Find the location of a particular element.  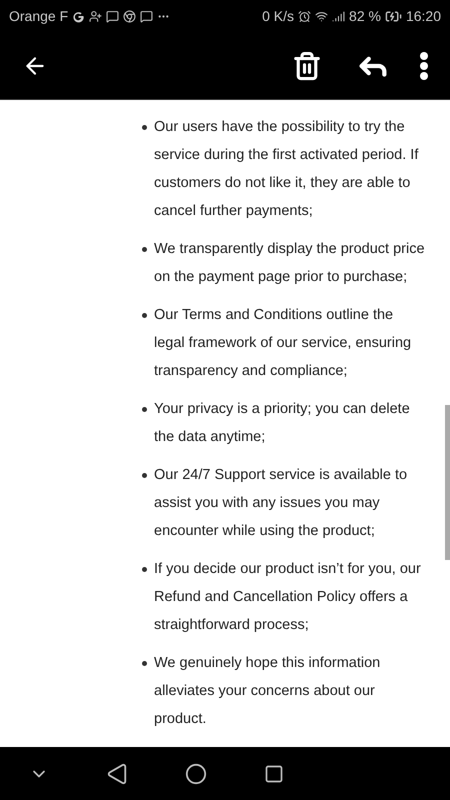

list-item-text: If you decide our product isn’t for you, our Refund and Cancellation Policy offers a straightforward process; is located at coordinates (288, 597).